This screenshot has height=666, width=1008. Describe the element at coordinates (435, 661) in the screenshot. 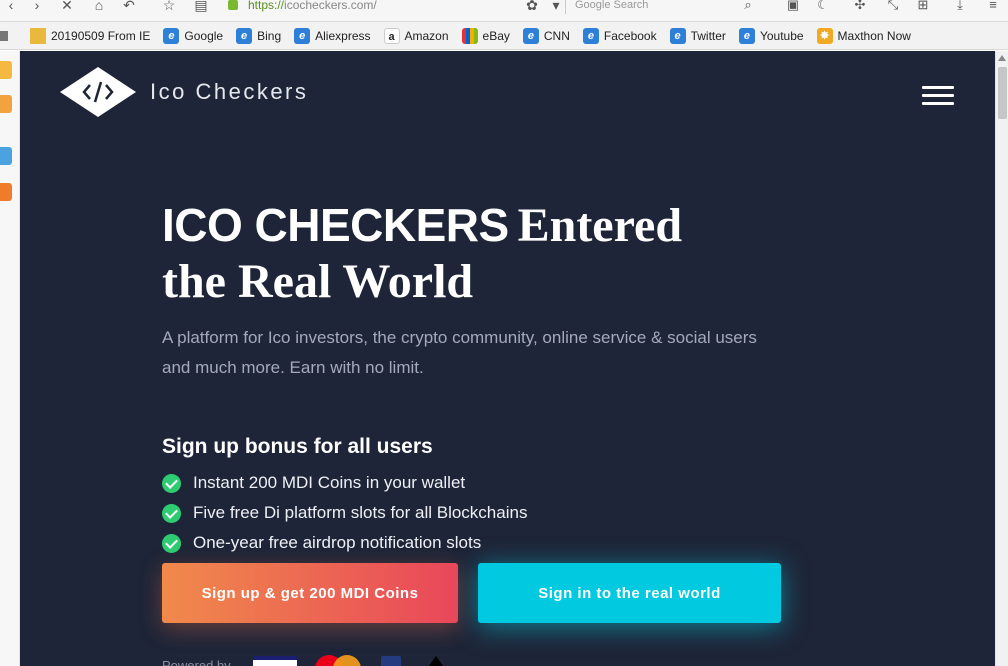

I see `triangle-logo-icon` at that location.